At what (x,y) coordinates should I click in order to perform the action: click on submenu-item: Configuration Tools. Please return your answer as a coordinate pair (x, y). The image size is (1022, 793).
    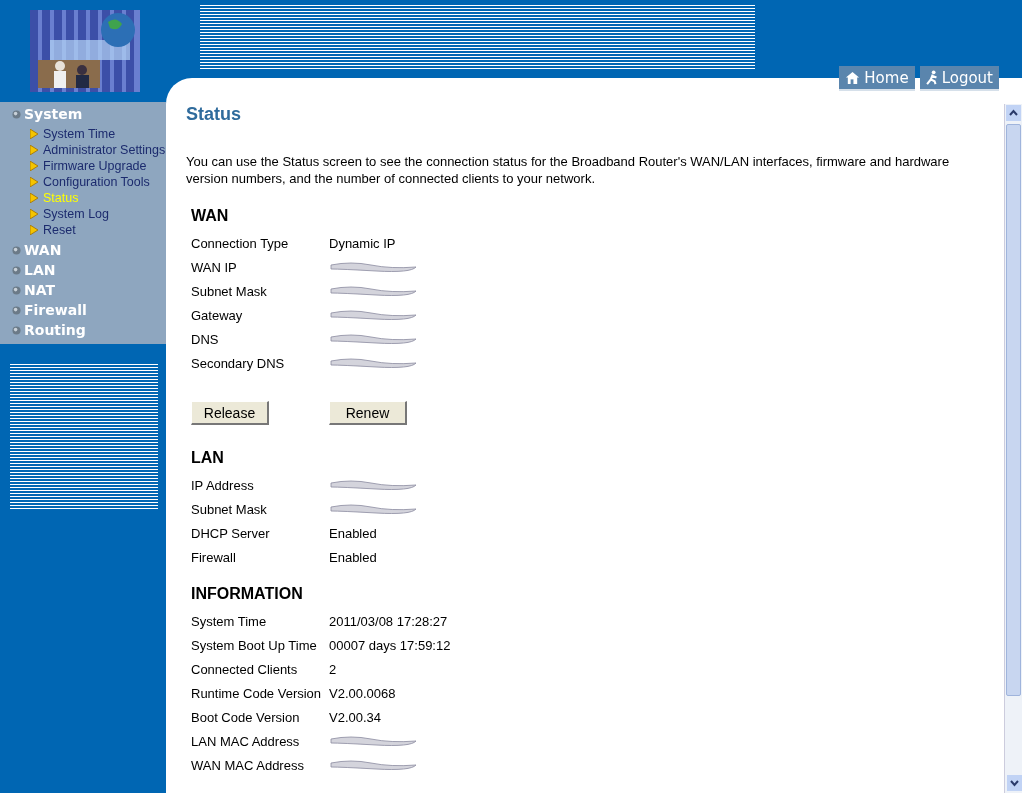
    Looking at the image, I should click on (90, 182).